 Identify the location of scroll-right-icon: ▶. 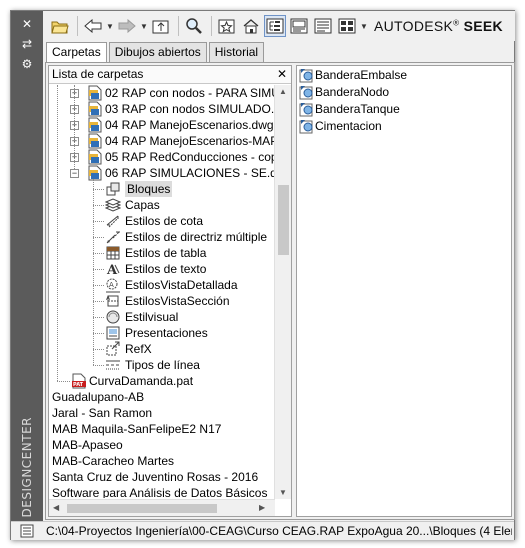
(262, 507).